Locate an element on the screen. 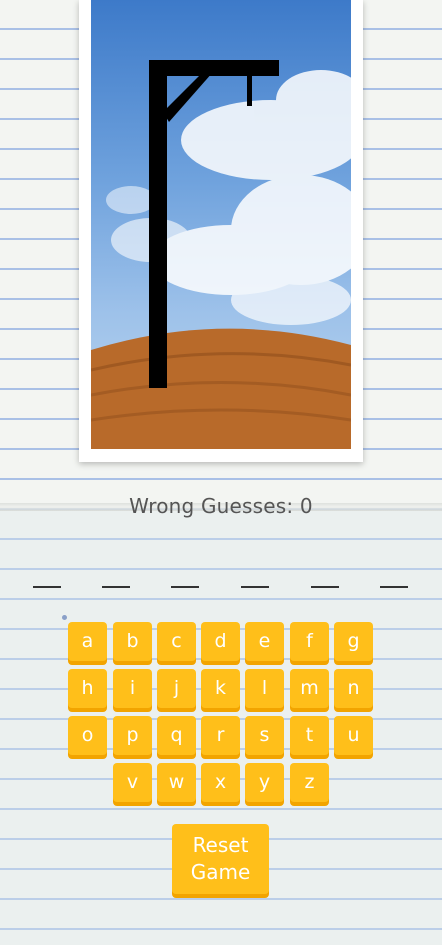 The width and height of the screenshot is (442, 945). keyboard-row: v w x y z is located at coordinates (221, 785).